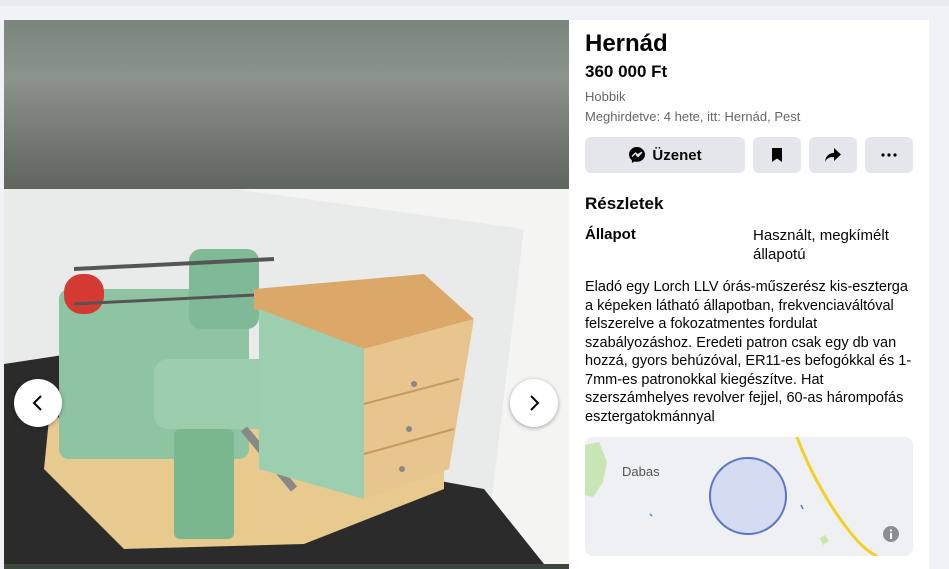  Describe the element at coordinates (821, 245) in the screenshot. I see `condition-value: Használt, megkímélt állapotú` at that location.